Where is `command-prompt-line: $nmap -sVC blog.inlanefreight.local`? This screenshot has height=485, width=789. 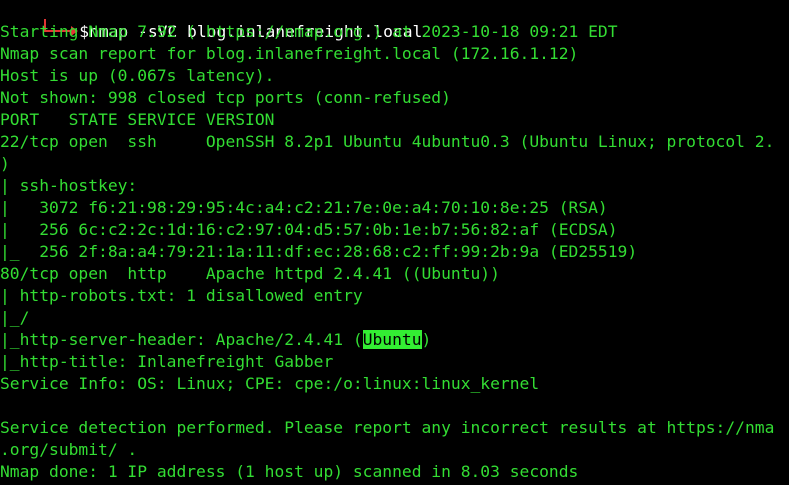
command-prompt-line: $nmap -sVC blog.inlanefreight.local is located at coordinates (211, 20).